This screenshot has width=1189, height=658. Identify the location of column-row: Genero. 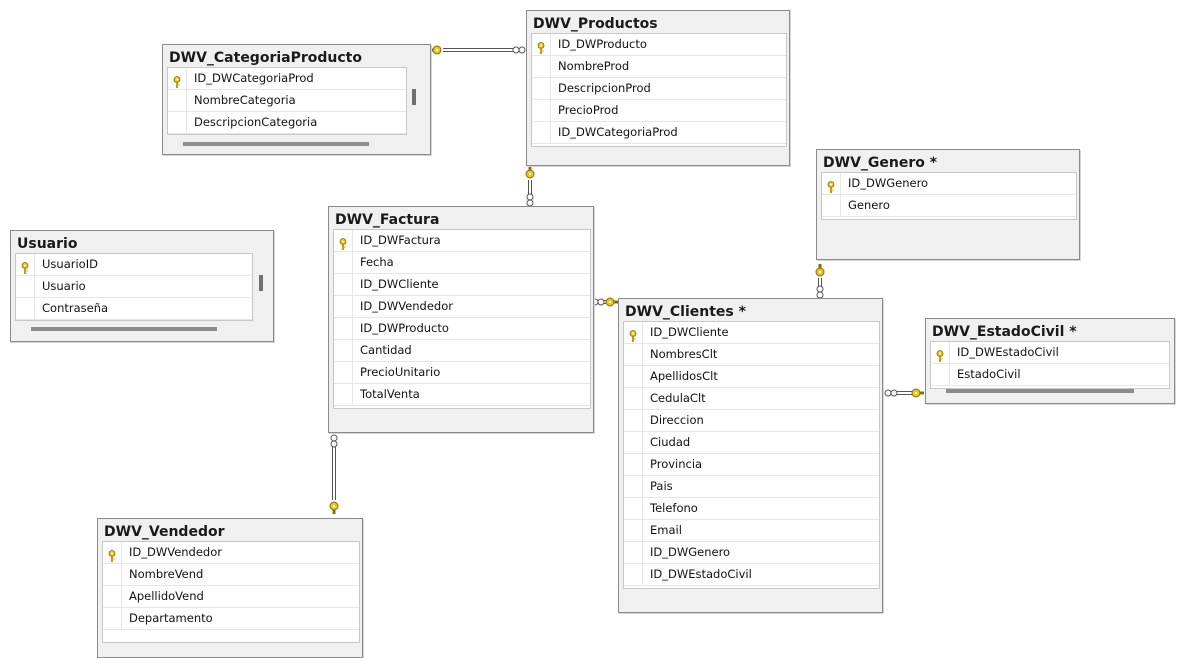
(949, 206).